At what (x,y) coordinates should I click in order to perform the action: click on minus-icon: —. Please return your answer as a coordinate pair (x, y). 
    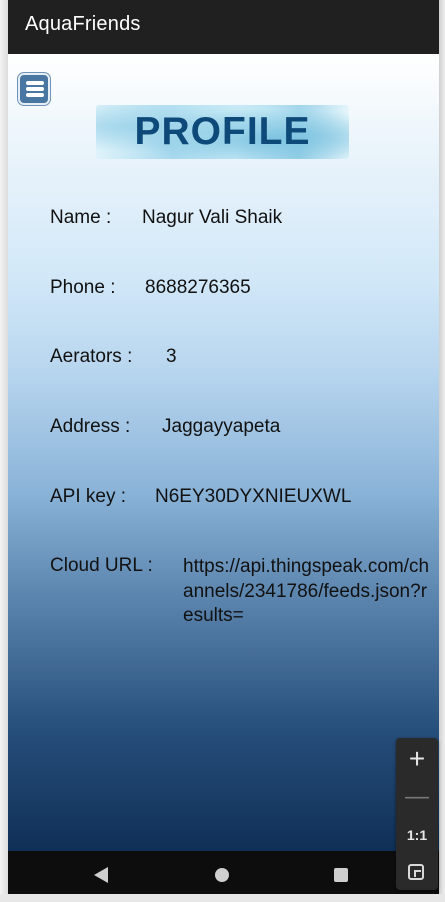
    Looking at the image, I should click on (417, 797).